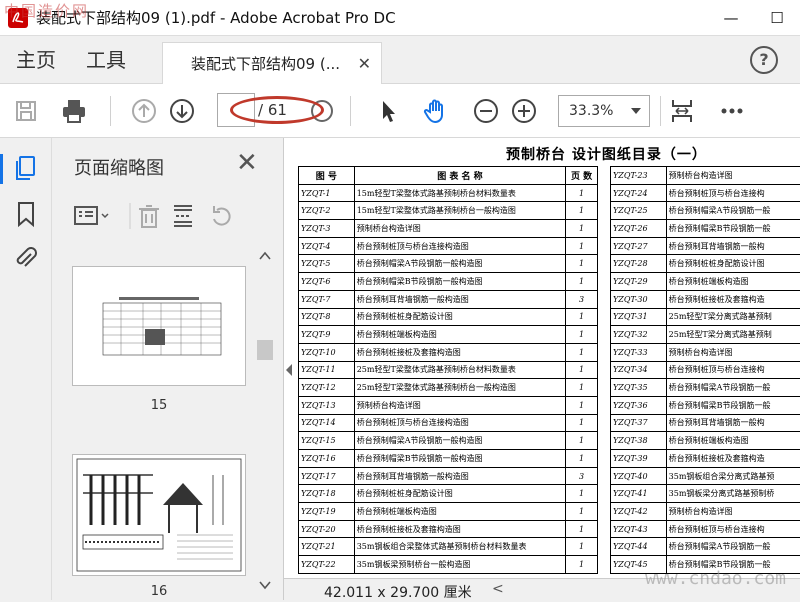 The height and width of the screenshot is (602, 800). Describe the element at coordinates (705, 335) in the screenshot. I see `table-row: YZQT-3225m轻型T梁分离式路基预制` at that location.